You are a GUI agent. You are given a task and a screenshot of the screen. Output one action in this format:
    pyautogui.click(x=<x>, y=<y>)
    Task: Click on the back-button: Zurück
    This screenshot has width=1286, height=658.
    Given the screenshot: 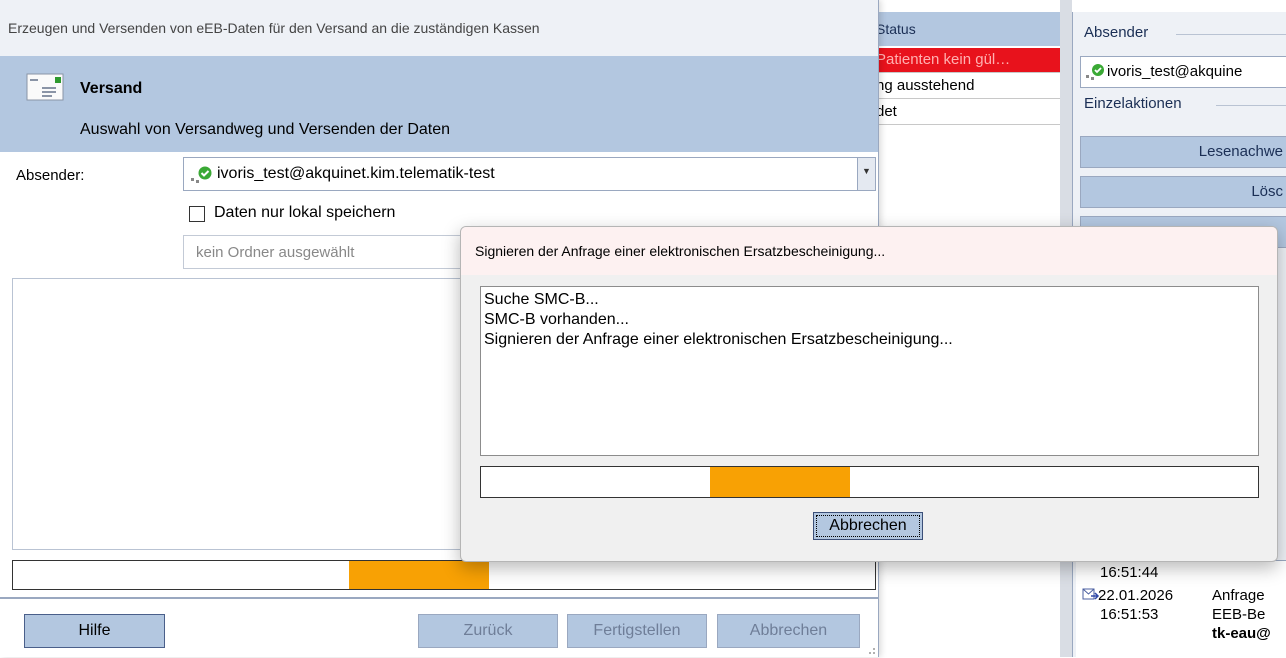 What is the action you would take?
    pyautogui.click(x=488, y=631)
    